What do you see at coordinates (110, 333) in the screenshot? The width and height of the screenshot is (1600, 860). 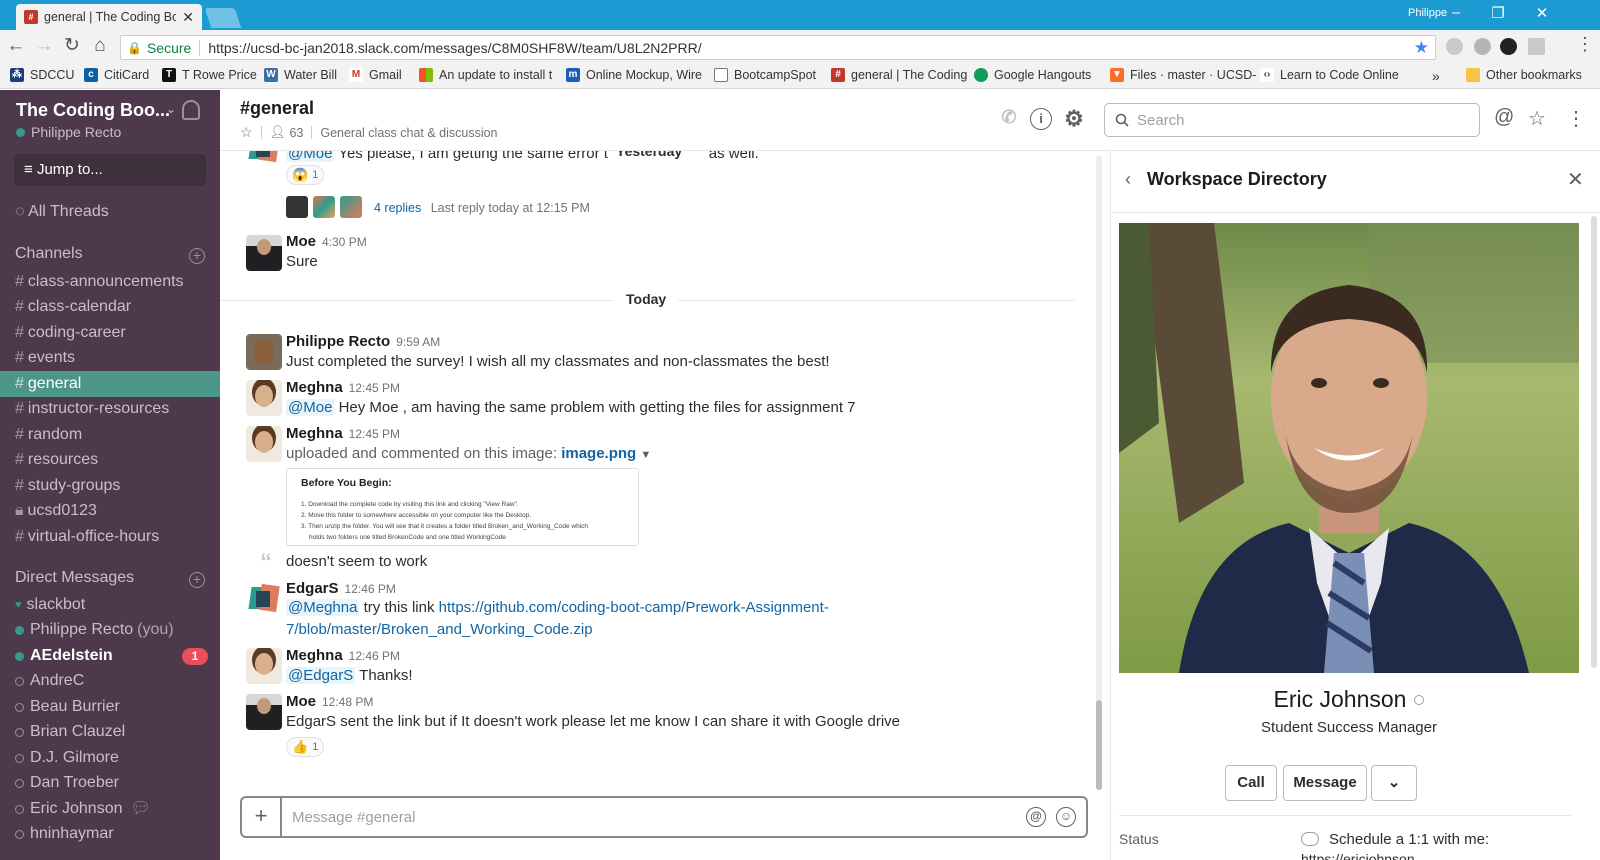 I see `sidebar-item-coding-career: # coding-career` at bounding box center [110, 333].